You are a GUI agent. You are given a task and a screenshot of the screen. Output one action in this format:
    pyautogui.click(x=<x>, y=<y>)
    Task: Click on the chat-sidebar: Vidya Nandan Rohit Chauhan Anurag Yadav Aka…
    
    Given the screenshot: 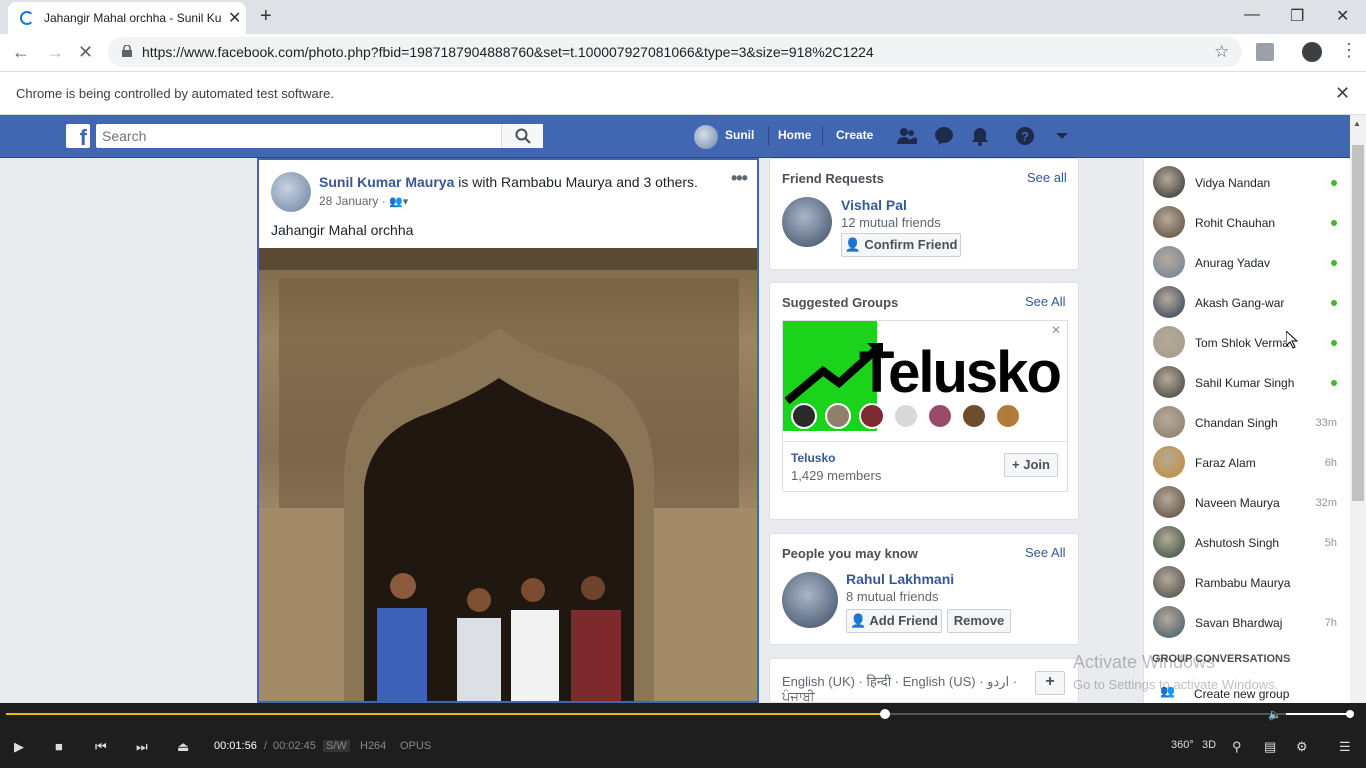 What is the action you would take?
    pyautogui.click(x=1246, y=430)
    